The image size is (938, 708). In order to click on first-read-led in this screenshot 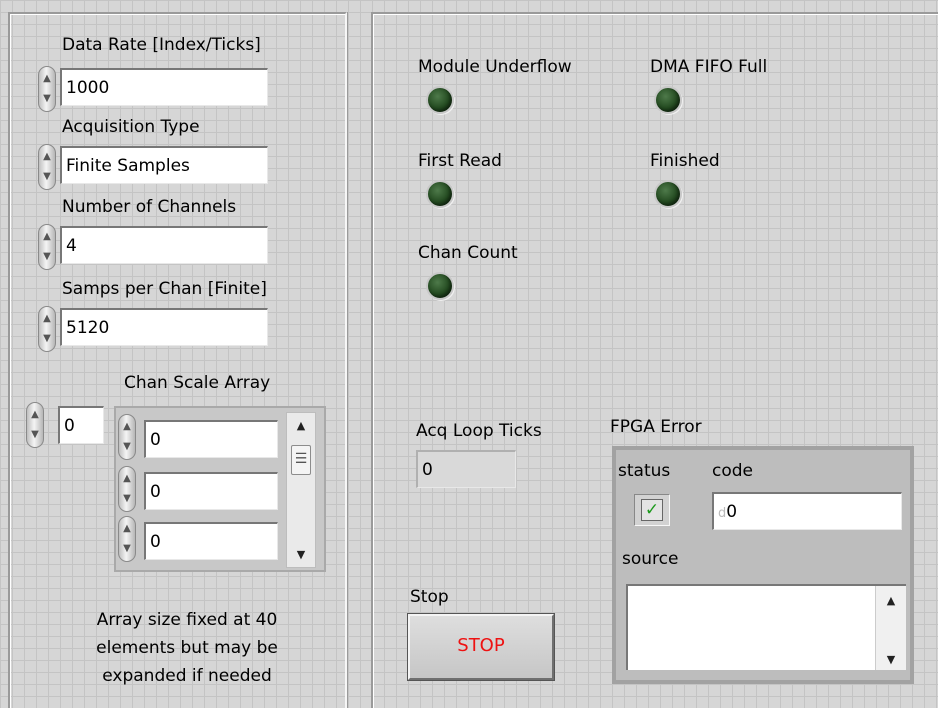, I will do `click(440, 194)`.